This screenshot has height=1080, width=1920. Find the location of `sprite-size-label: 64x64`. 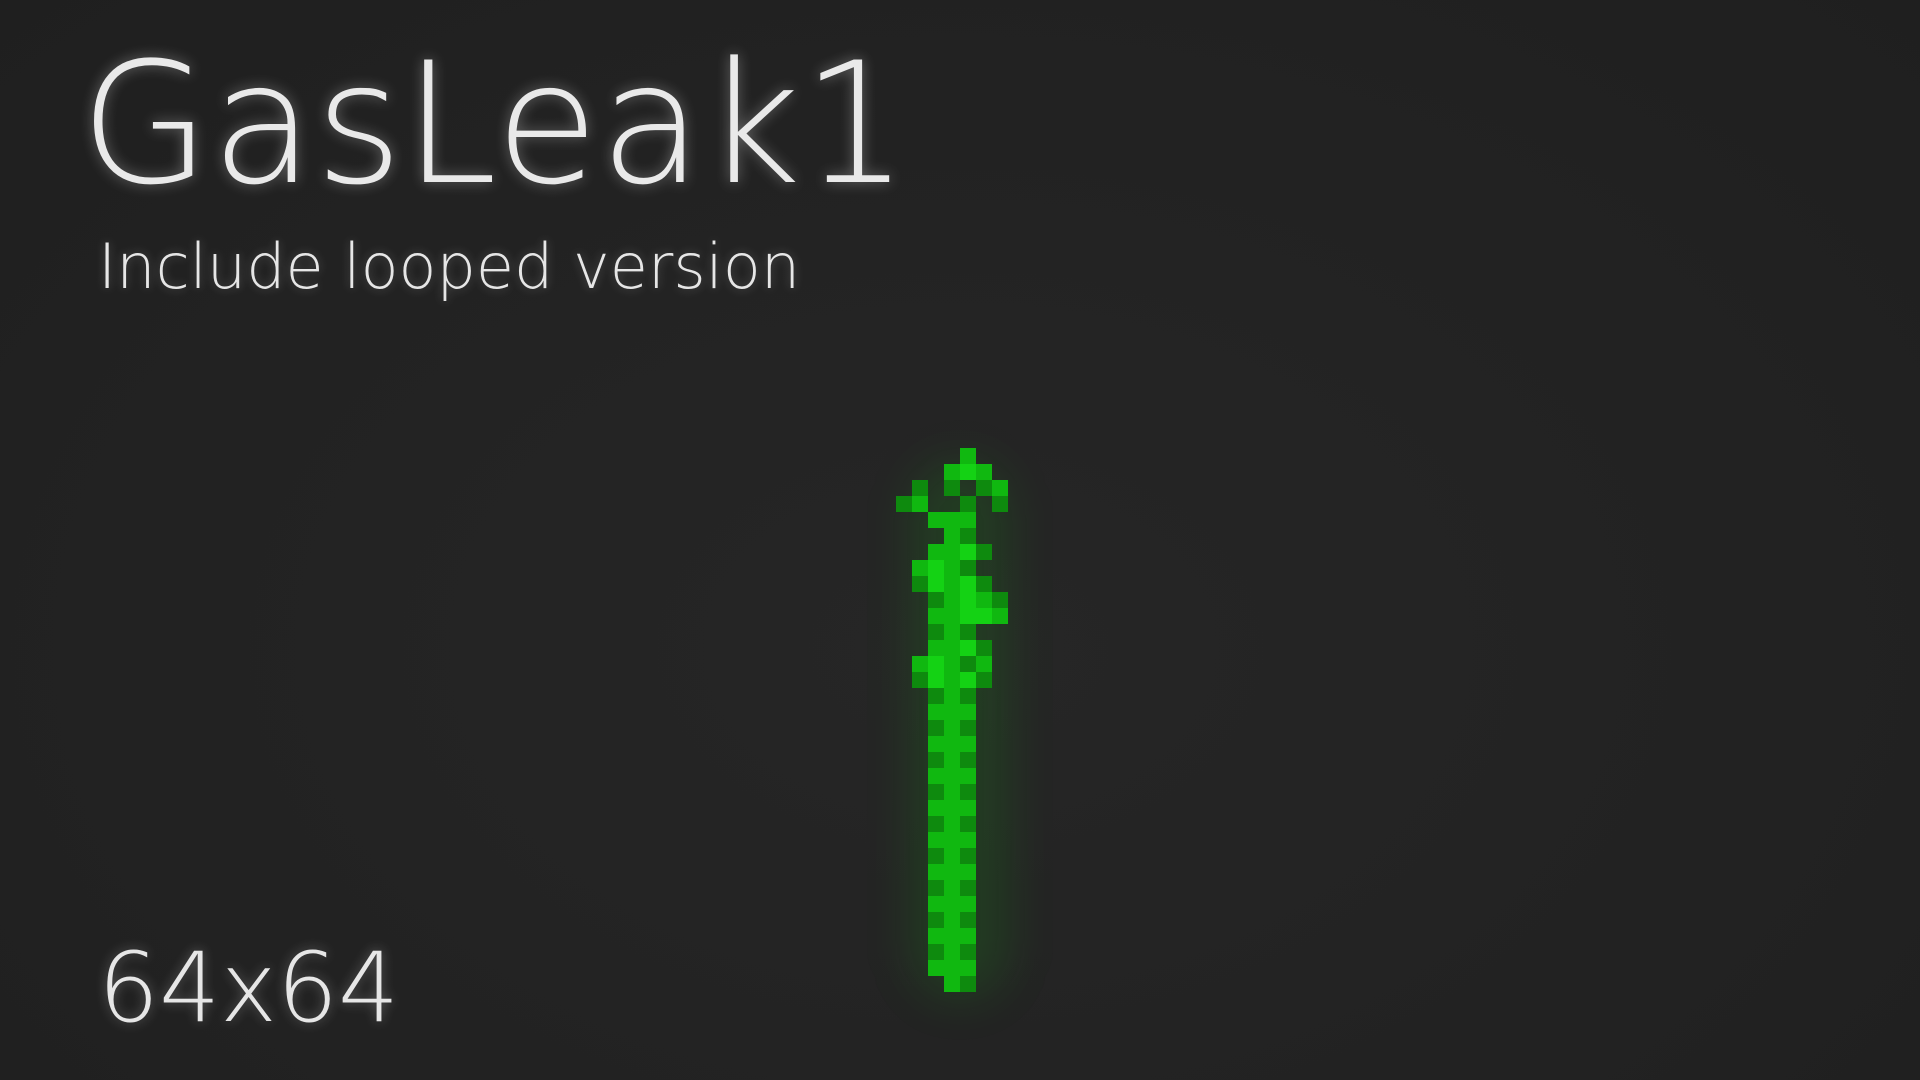

sprite-size-label: 64x64 is located at coordinates (249, 988).